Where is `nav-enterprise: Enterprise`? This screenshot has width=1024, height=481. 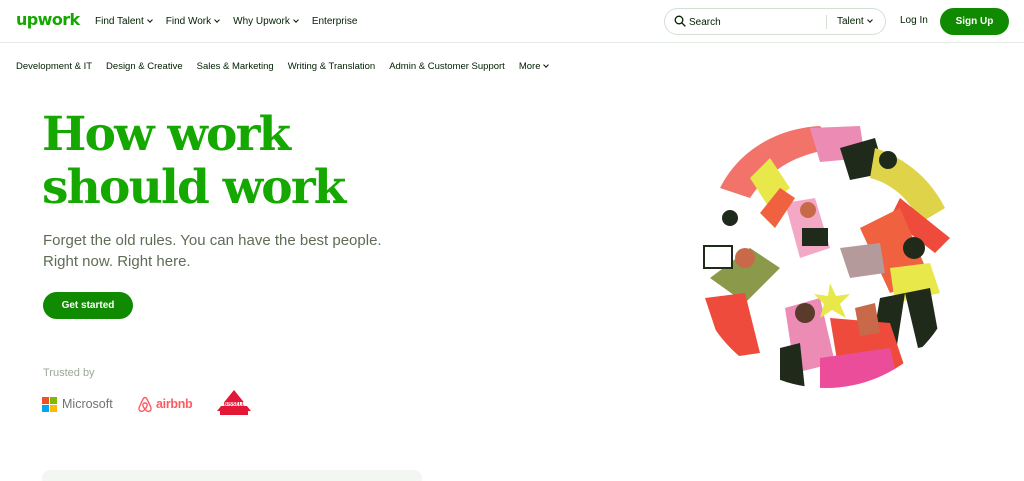
nav-enterprise: Enterprise is located at coordinates (335, 21).